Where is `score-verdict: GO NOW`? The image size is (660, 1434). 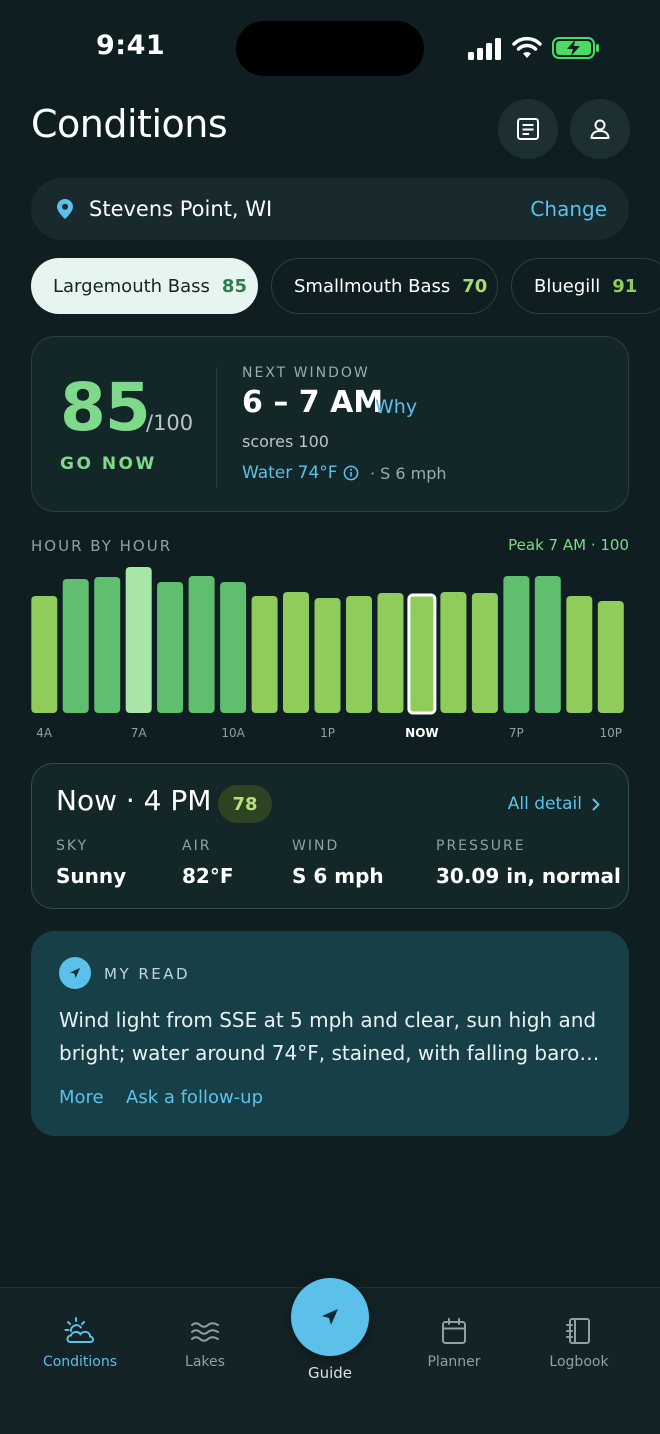 score-verdict: GO NOW is located at coordinates (108, 464).